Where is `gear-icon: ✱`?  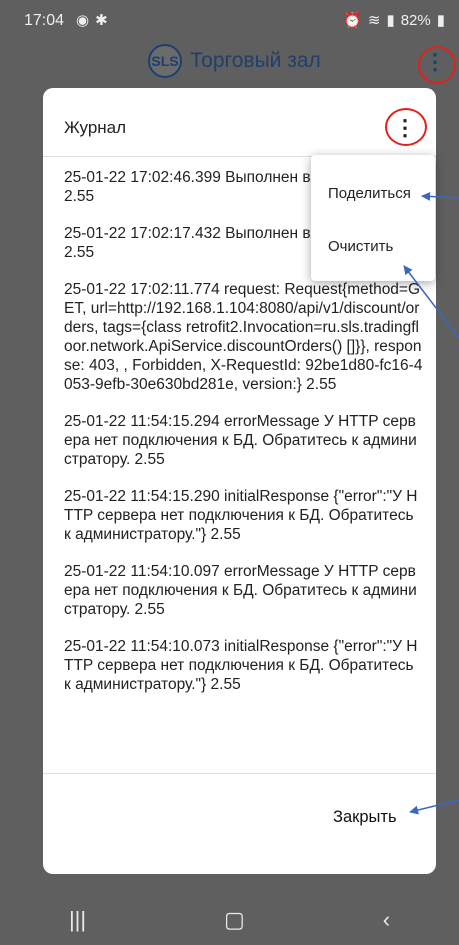
gear-icon: ✱ is located at coordinates (101, 20).